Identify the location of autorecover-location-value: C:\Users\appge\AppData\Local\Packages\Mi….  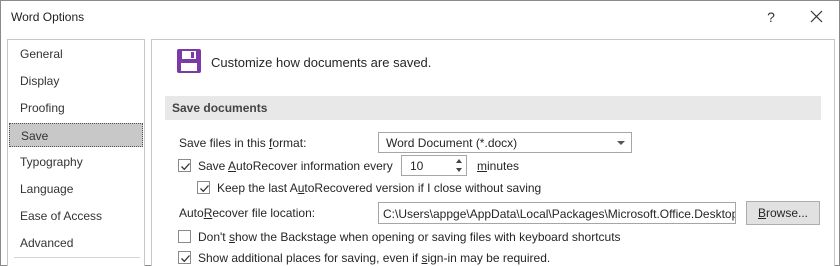
(559, 214).